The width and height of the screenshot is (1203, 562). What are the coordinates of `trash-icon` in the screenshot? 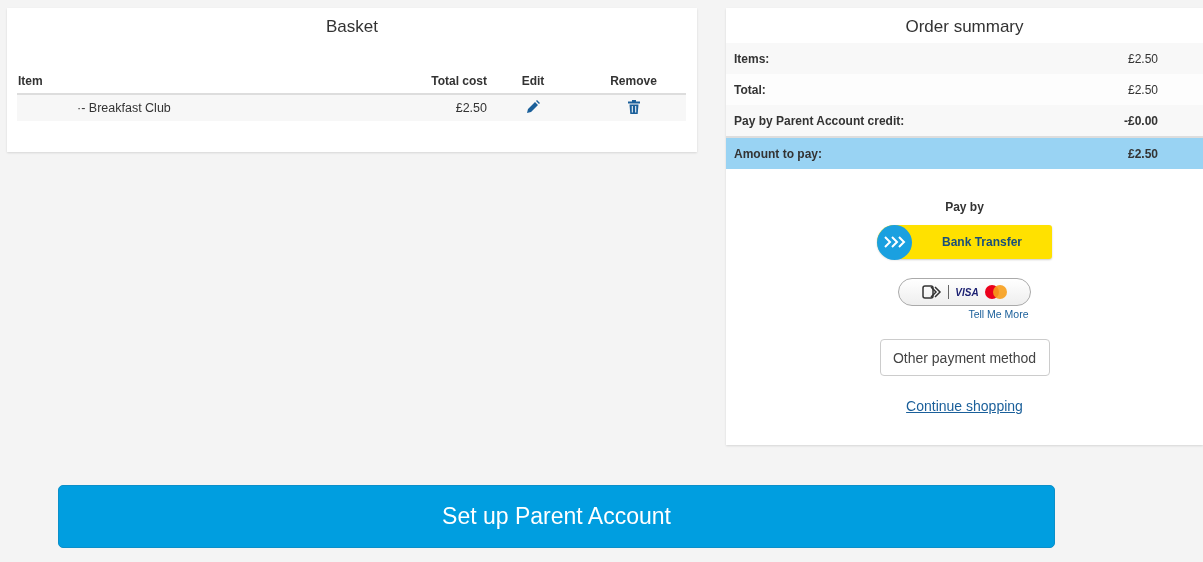 It's located at (633, 106).